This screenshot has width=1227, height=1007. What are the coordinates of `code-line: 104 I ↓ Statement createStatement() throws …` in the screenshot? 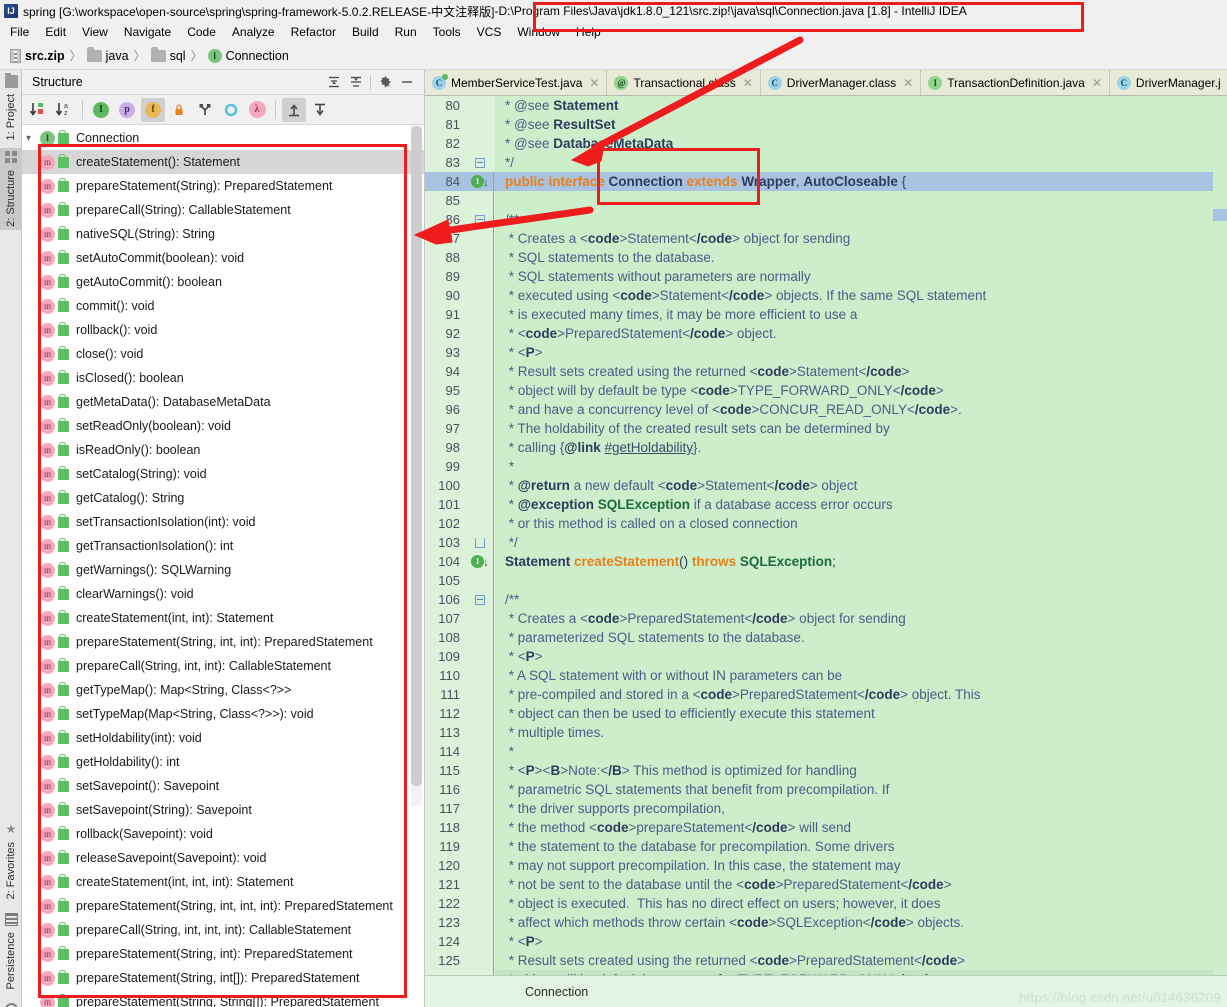 It's located at (826, 561).